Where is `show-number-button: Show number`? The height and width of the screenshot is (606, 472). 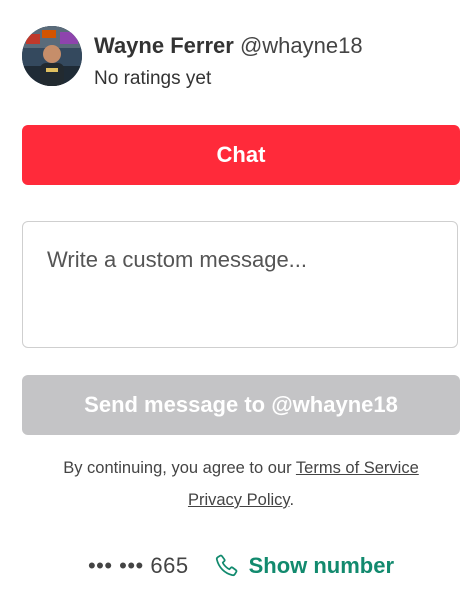
show-number-button: Show number is located at coordinates (303, 566).